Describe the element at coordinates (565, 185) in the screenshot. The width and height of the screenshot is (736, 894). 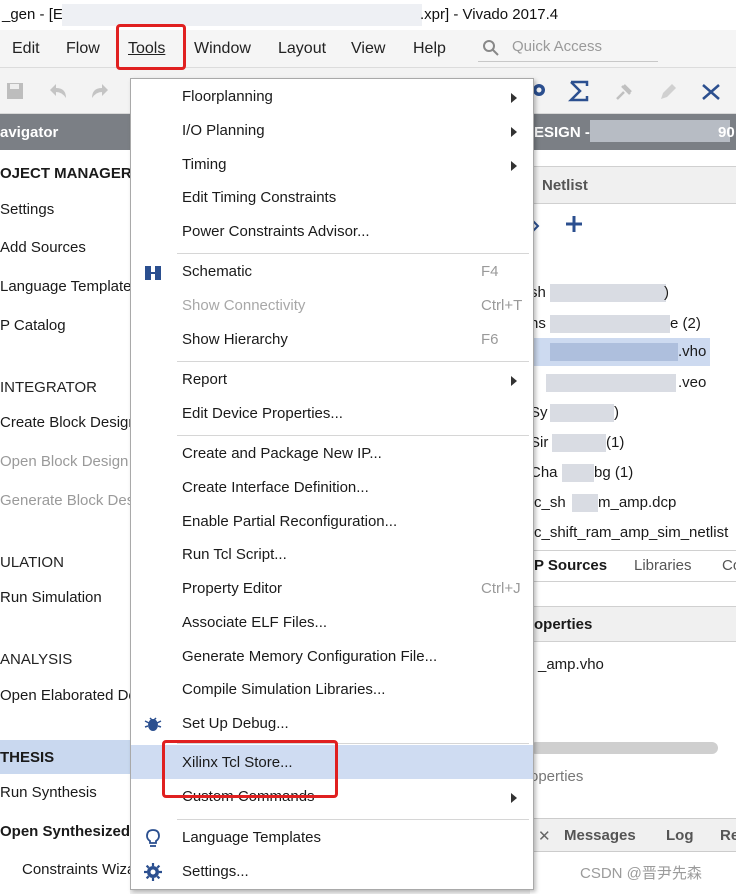
I see `tab-netlist: Netlist` at that location.